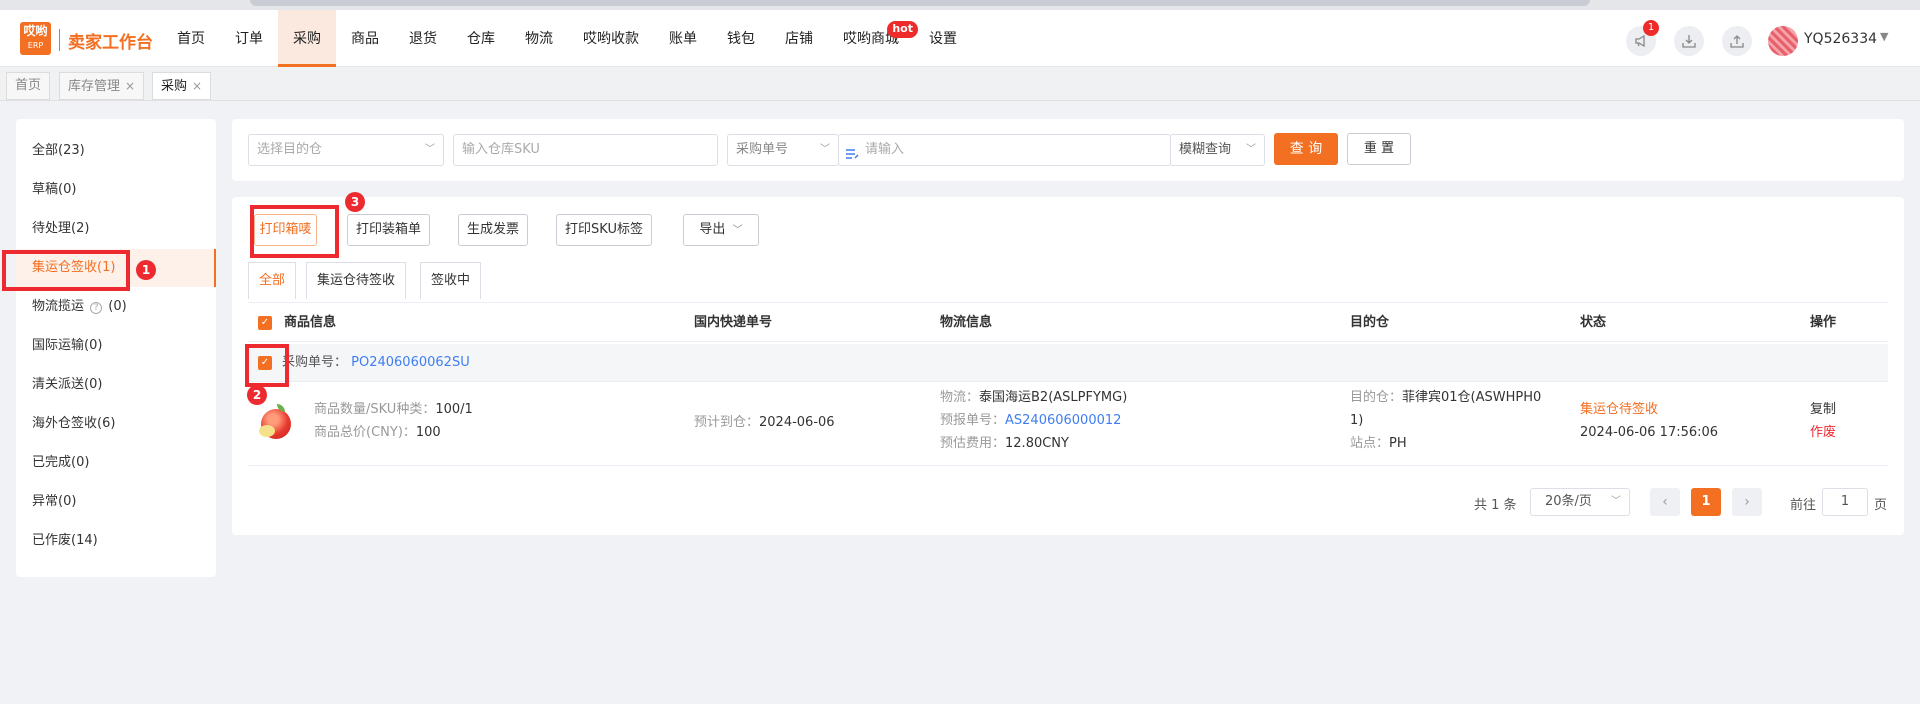 The height and width of the screenshot is (704, 1920). I want to click on sku-input: 输入仓库SKU, so click(585, 150).